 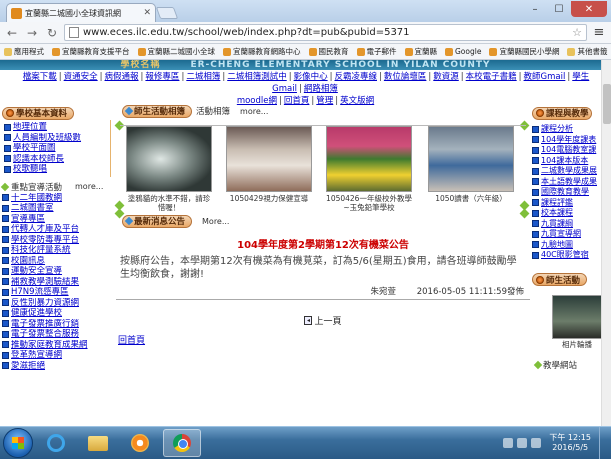 What do you see at coordinates (571, 213) in the screenshot?
I see `list-item: 校本課程` at bounding box center [571, 213].